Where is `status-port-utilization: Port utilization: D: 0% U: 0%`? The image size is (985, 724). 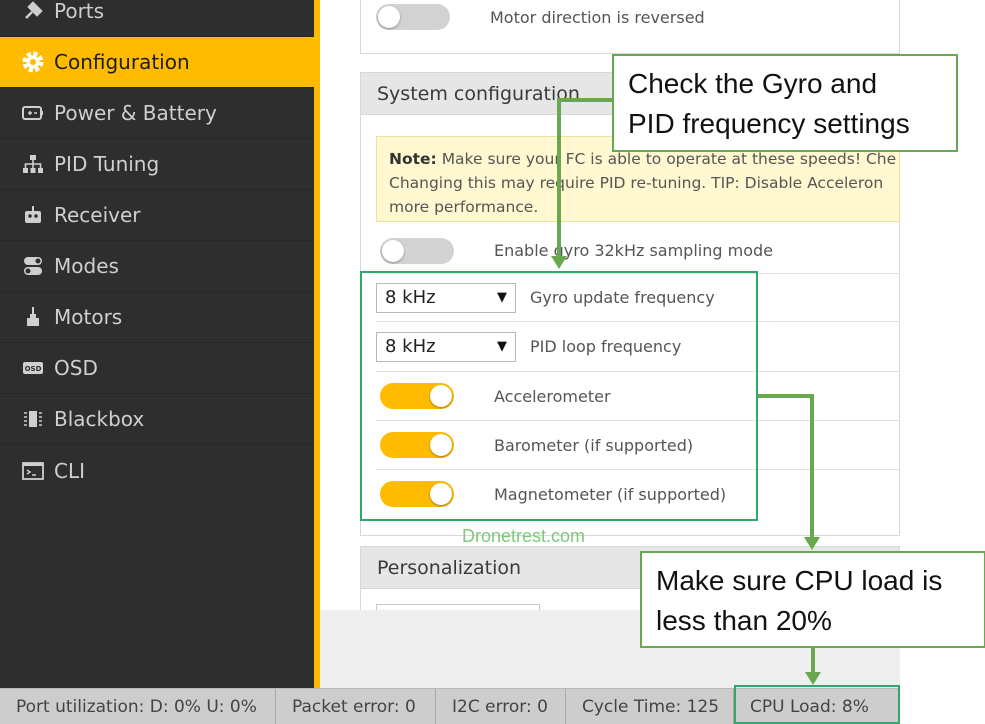 status-port-utilization: Port utilization: D: 0% U: 0% is located at coordinates (138, 706).